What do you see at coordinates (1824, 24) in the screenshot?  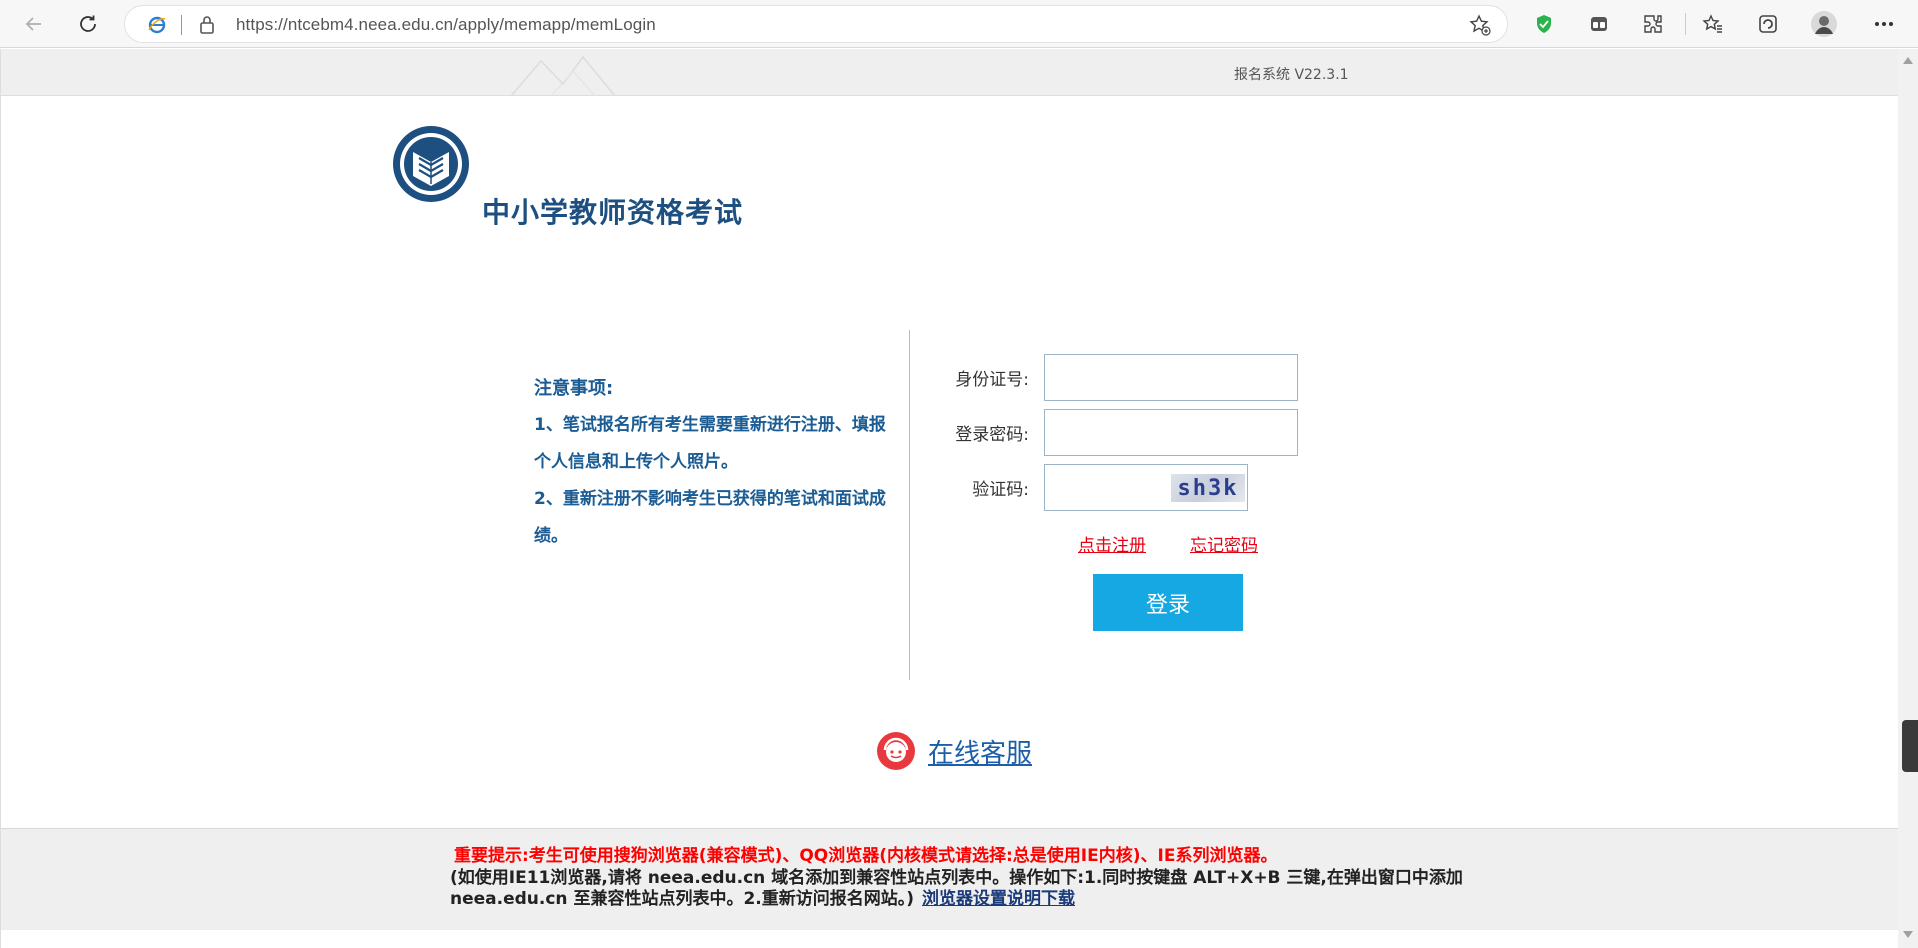 I see `profile-avatar` at bounding box center [1824, 24].